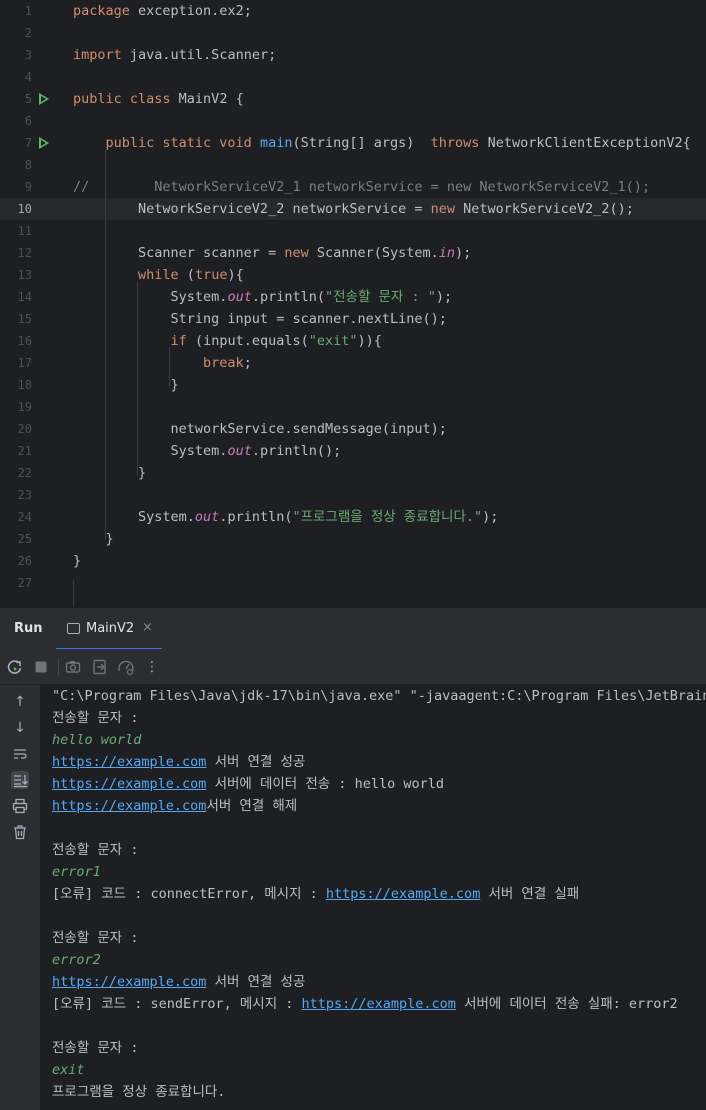  What do you see at coordinates (152, 667) in the screenshot?
I see `more-icon: ⋮` at bounding box center [152, 667].